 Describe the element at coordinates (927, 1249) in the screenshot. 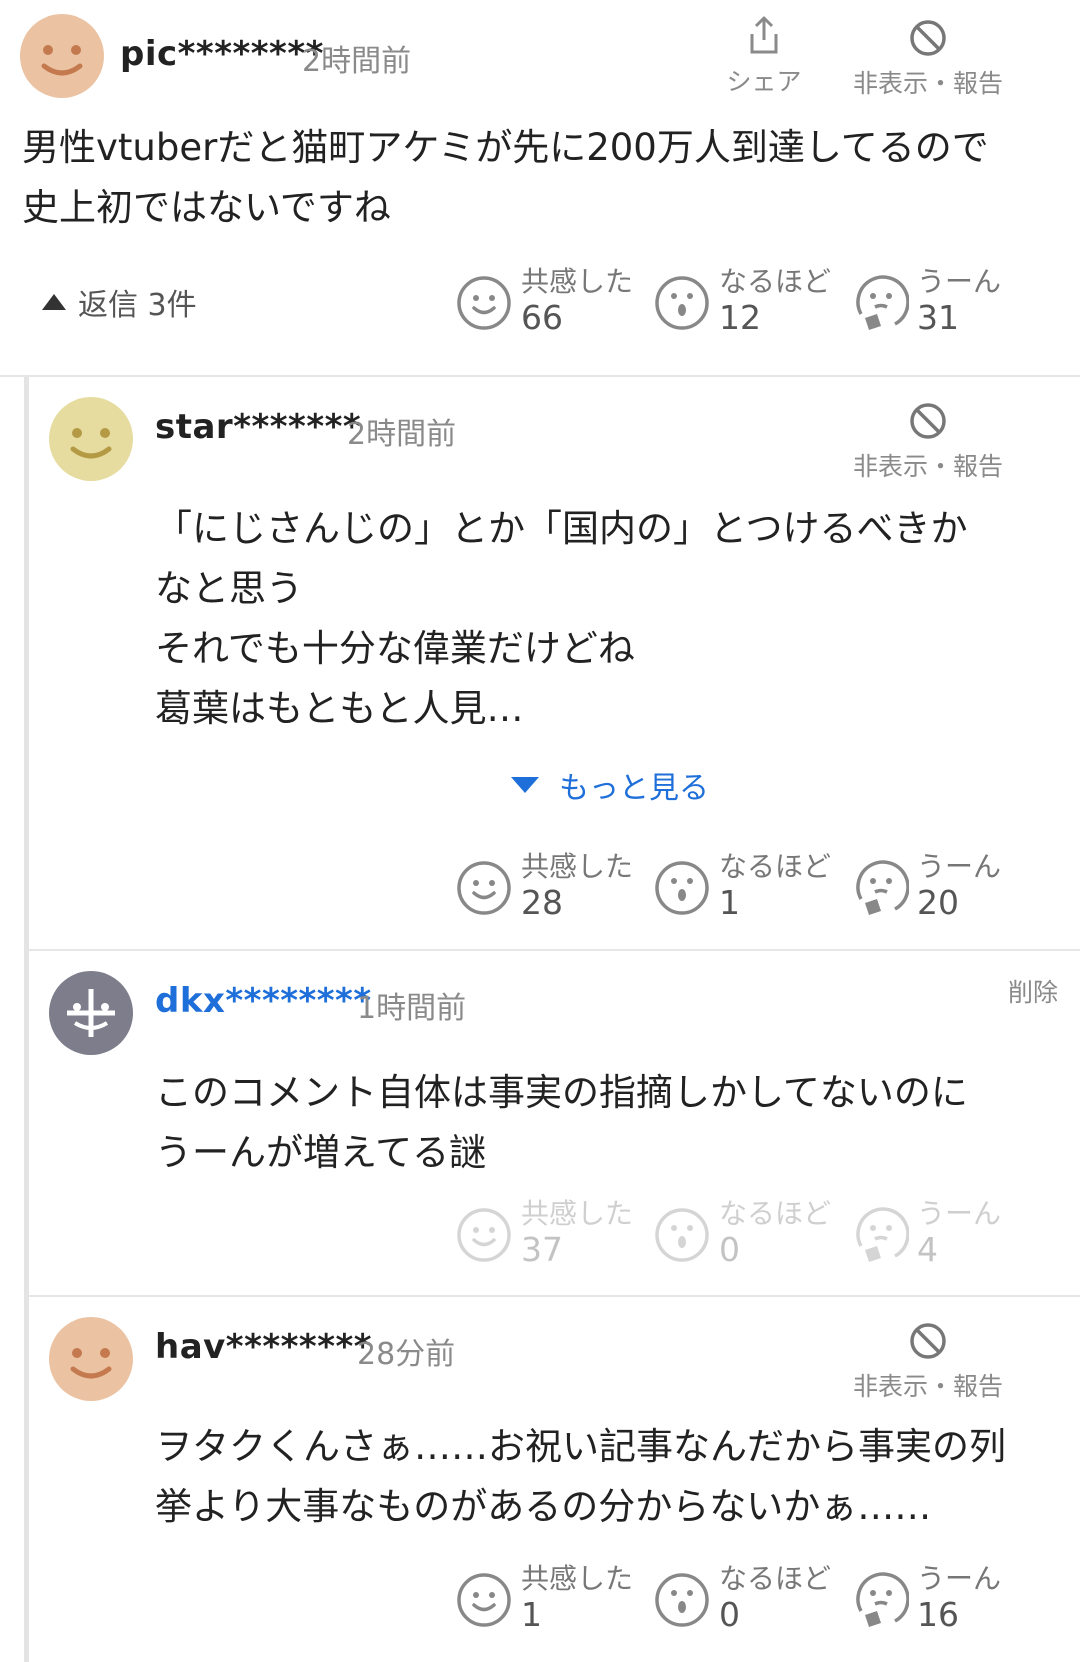

I see `hmm-count: 4` at that location.